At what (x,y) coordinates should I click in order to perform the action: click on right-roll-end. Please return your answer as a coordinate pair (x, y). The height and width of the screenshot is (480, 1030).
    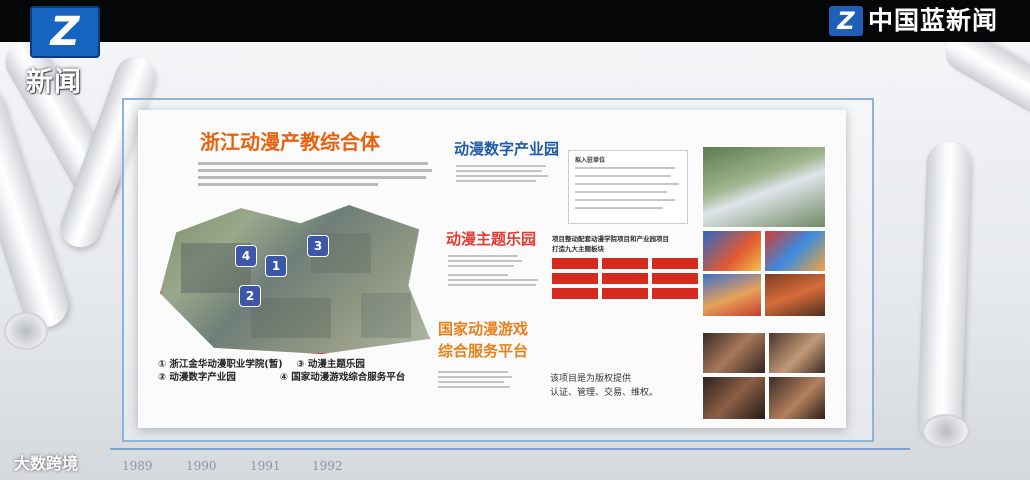
    Looking at the image, I should click on (946, 431).